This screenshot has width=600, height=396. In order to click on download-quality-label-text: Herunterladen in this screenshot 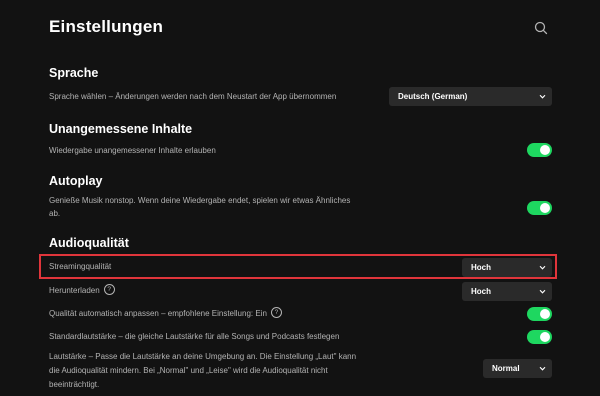, I will do `click(74, 290)`.